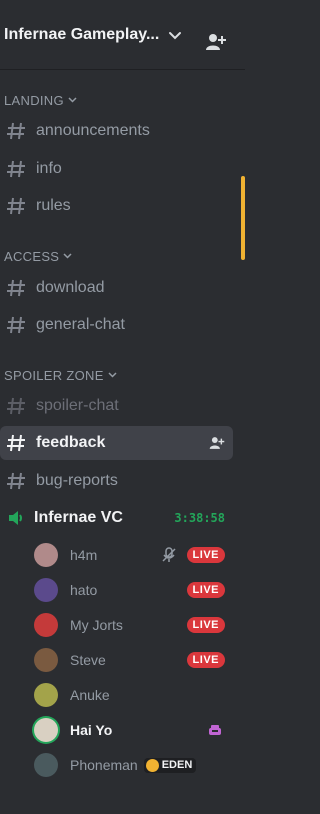  I want to click on channel-spoiler-chat: spoiler-chat, so click(116, 406).